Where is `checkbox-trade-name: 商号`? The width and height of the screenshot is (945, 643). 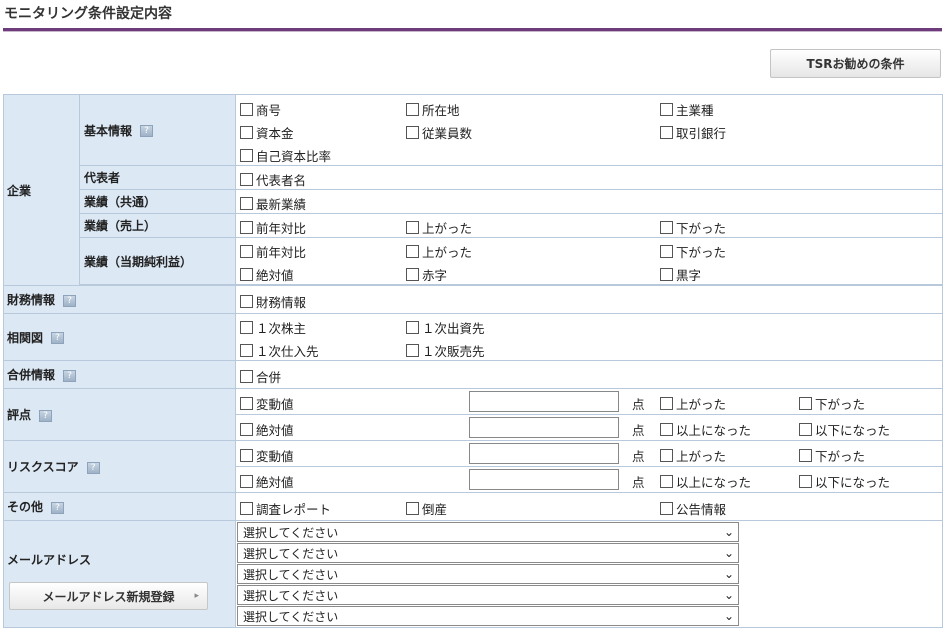 checkbox-trade-name: 商号 is located at coordinates (260, 109).